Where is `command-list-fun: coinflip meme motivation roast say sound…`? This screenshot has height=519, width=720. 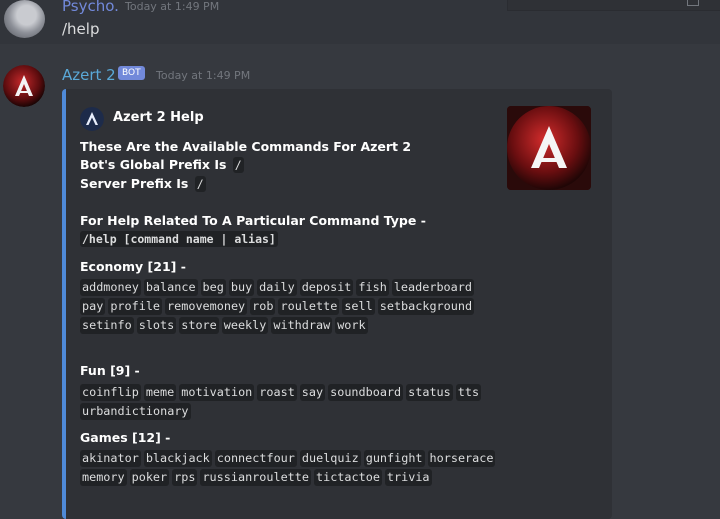
command-list-fun: coinflip meme motivation roast say sound… is located at coordinates (290, 403).